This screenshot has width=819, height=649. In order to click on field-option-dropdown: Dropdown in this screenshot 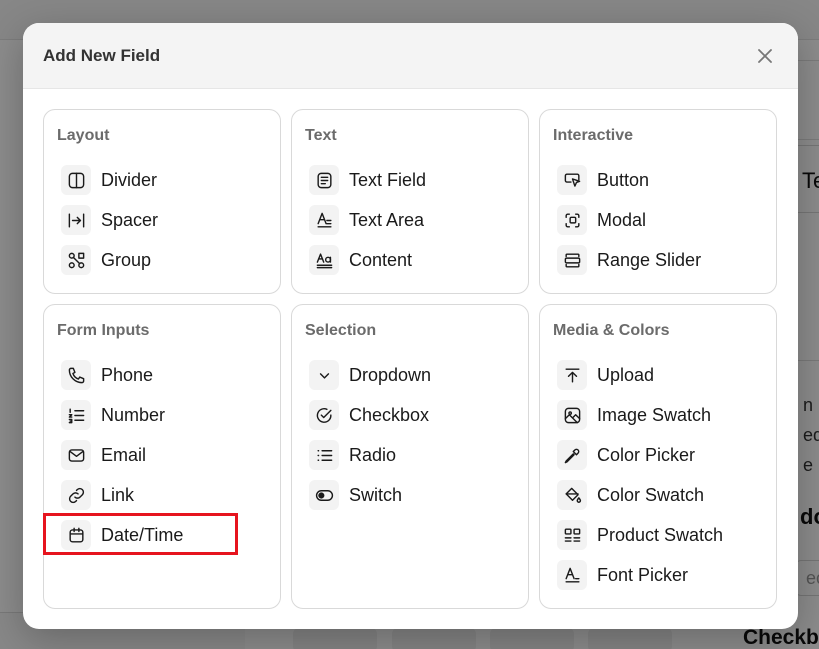, I will do `click(370, 375)`.